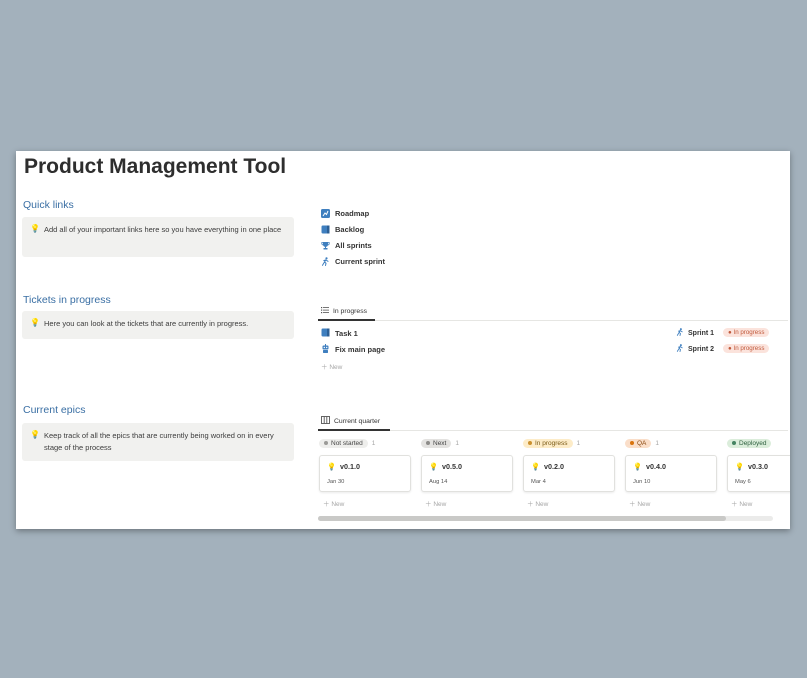 The height and width of the screenshot is (678, 807). I want to click on sprint-relation: Sprint 2, so click(695, 349).